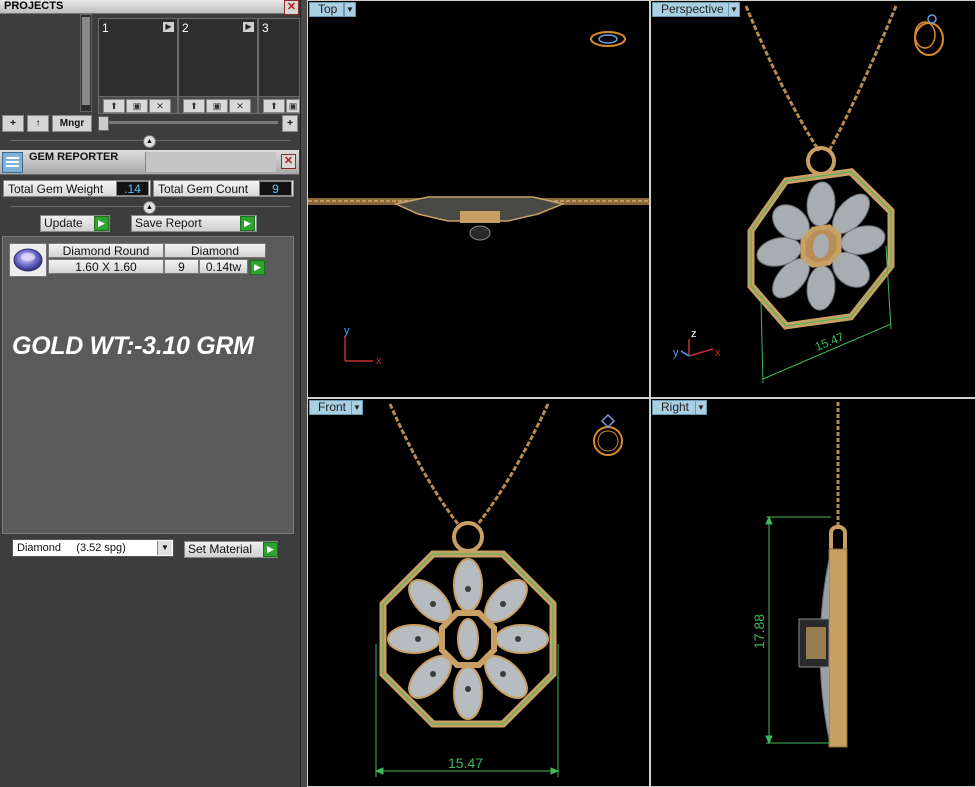 Image resolution: width=976 pixels, height=787 pixels. I want to click on projects-scroll-thumb, so click(86, 61).